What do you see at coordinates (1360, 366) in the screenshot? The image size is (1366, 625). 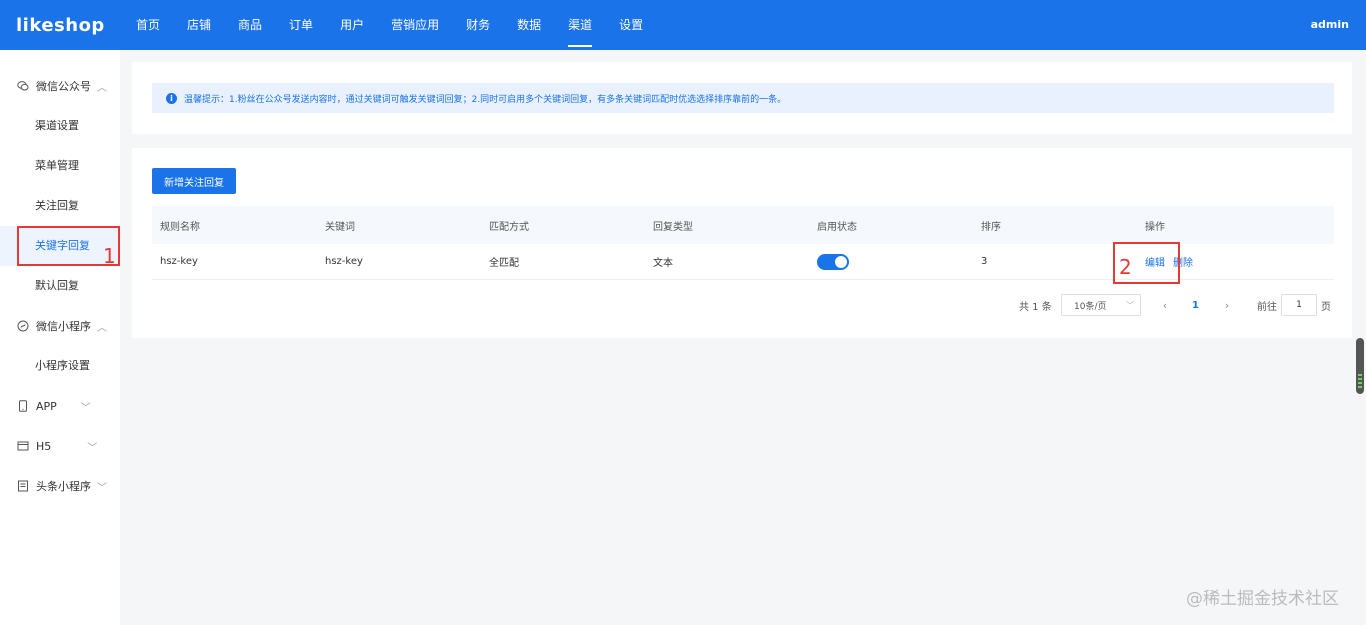 I see `scrollbar-thumb` at bounding box center [1360, 366].